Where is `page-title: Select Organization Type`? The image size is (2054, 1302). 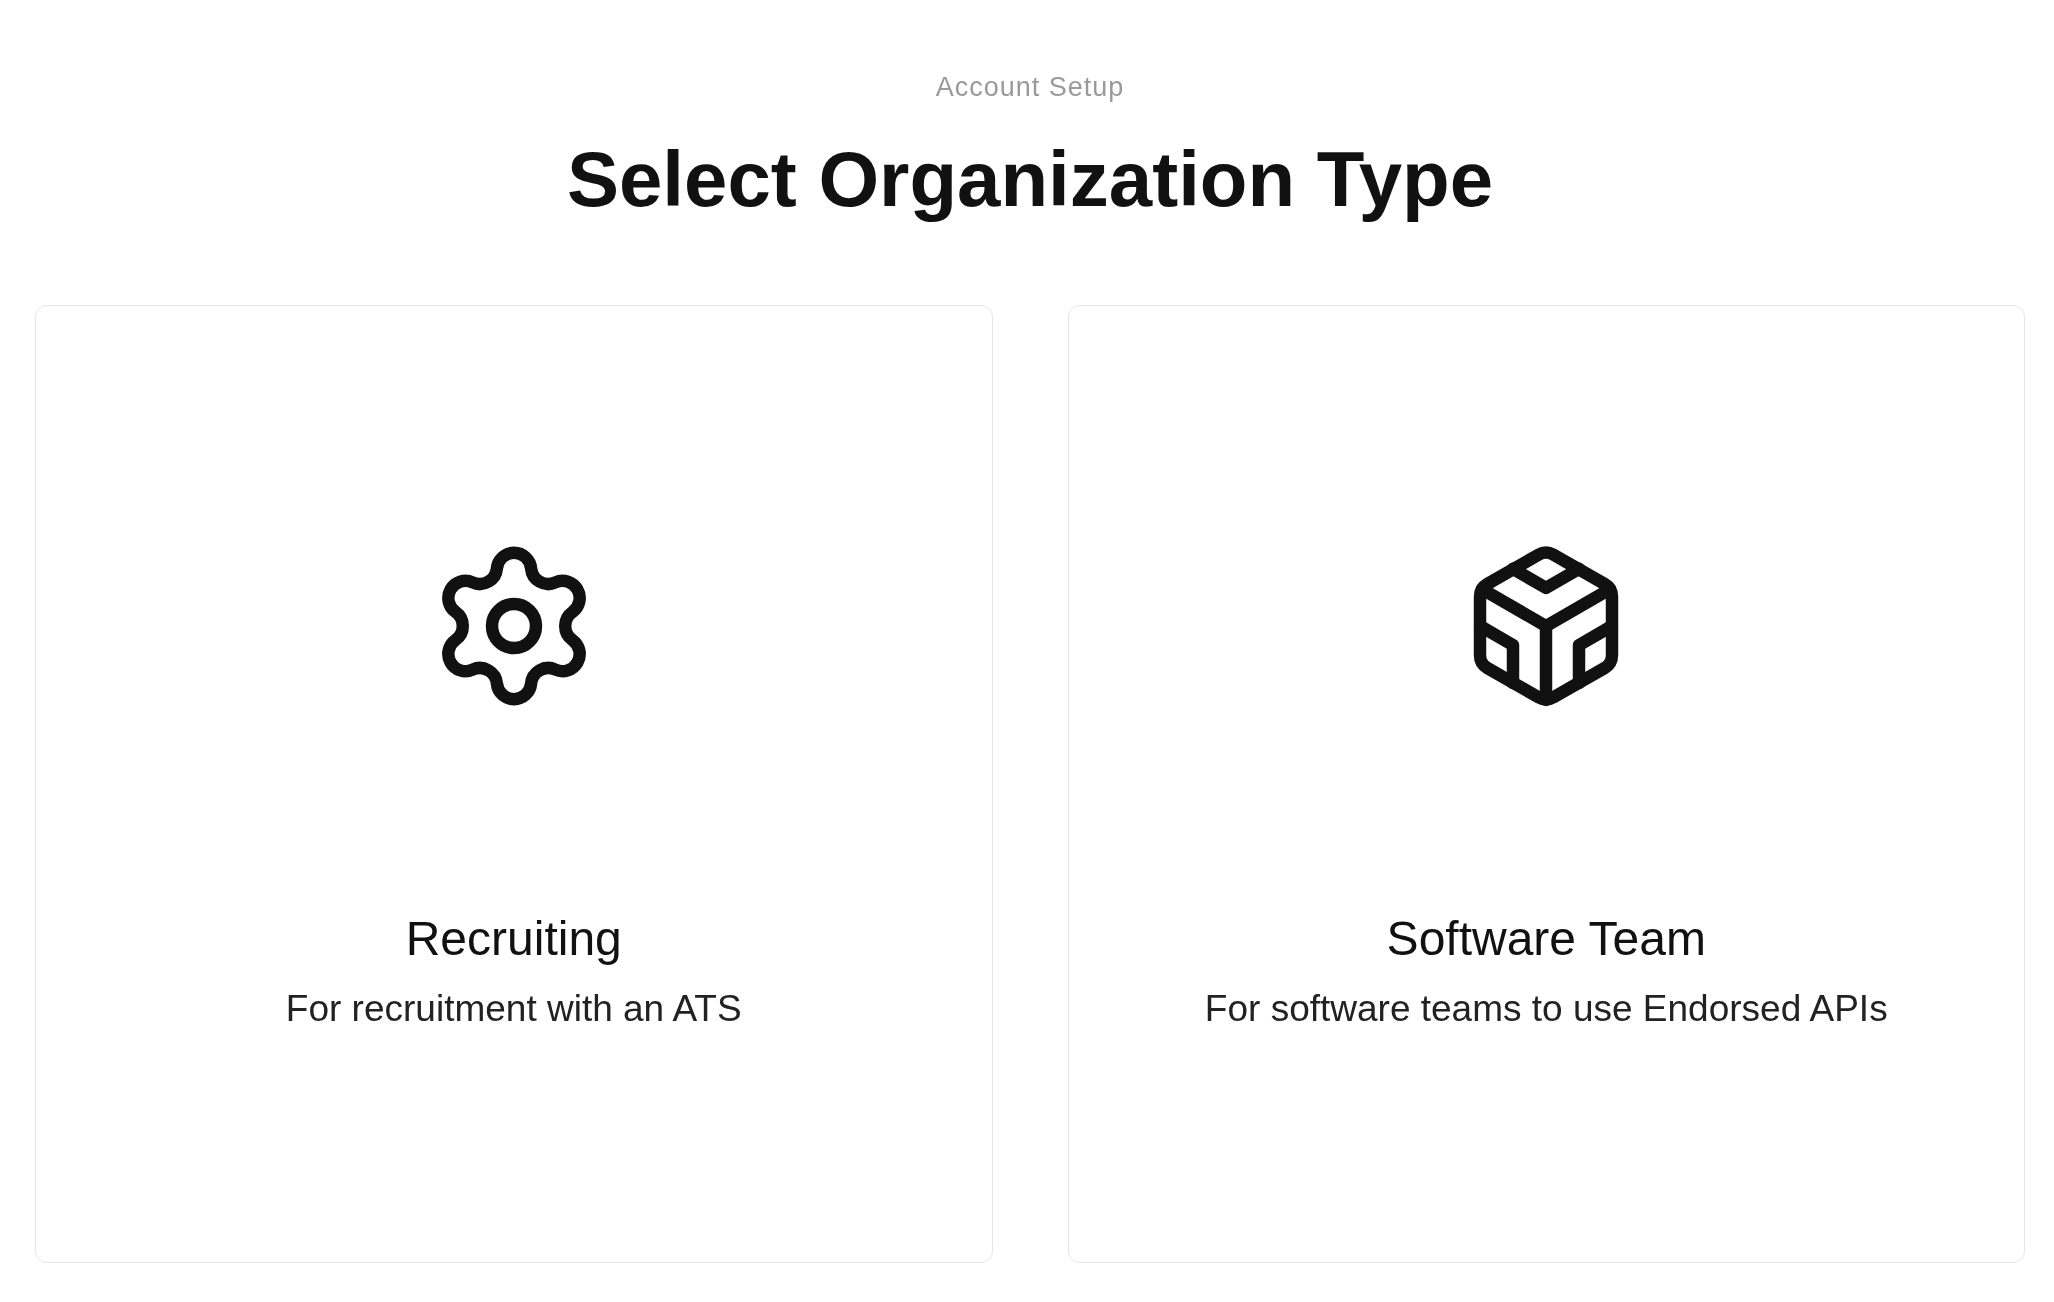
page-title: Select Organization Type is located at coordinates (1030, 180).